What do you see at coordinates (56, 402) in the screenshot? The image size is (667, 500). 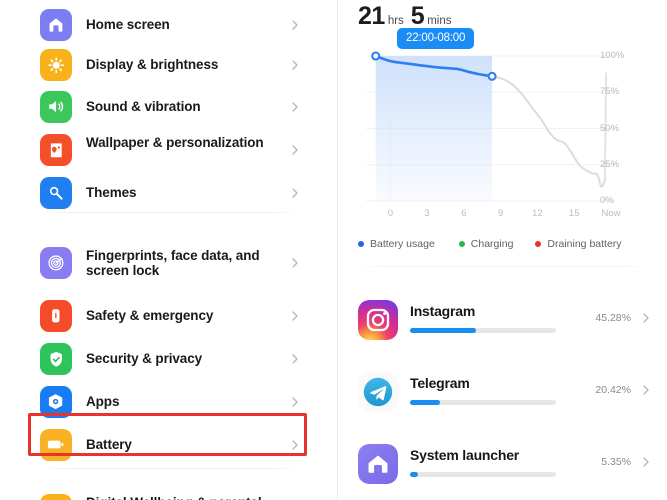 I see `apps-icon` at bounding box center [56, 402].